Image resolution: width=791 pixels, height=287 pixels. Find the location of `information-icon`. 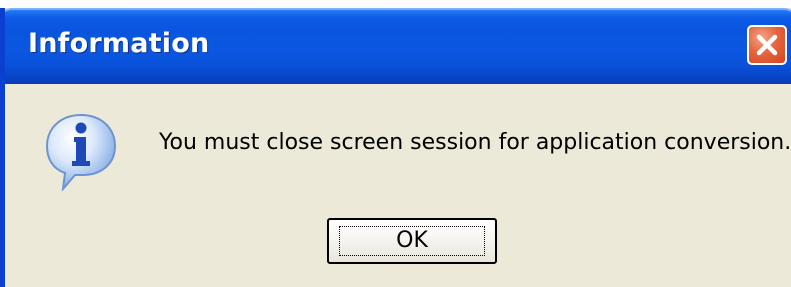

information-icon is located at coordinates (81, 152).